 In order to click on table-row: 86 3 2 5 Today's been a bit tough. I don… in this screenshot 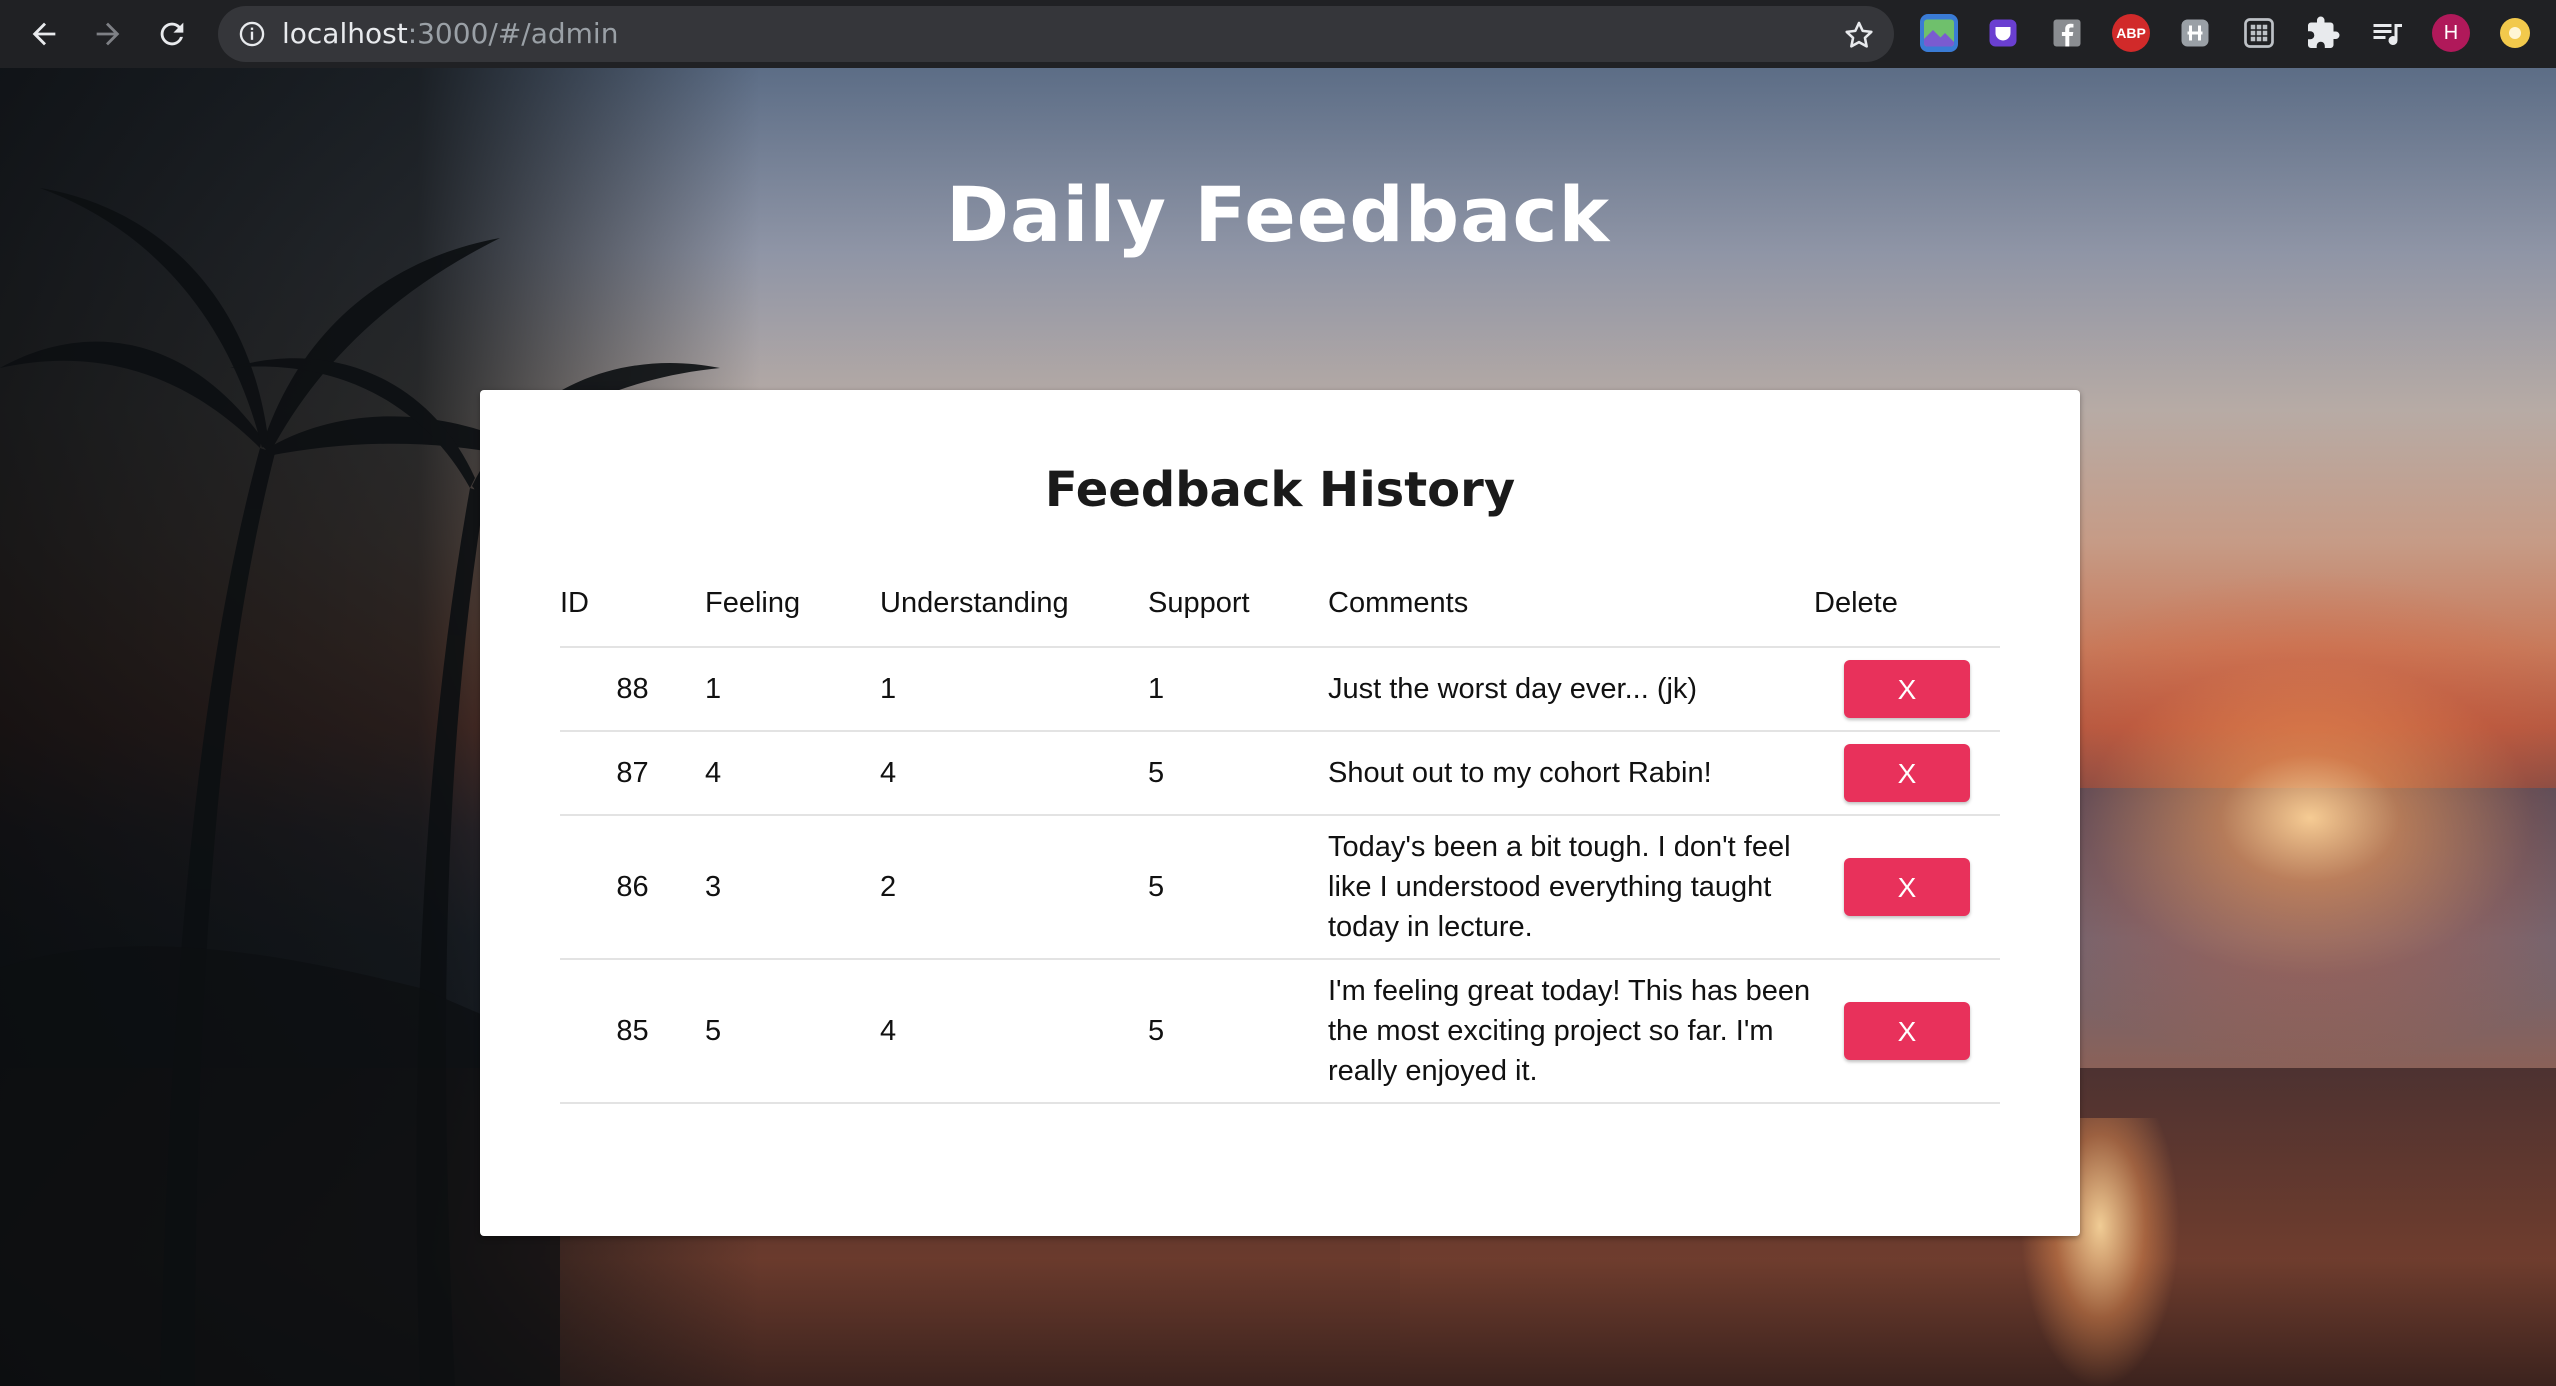, I will do `click(1280, 887)`.